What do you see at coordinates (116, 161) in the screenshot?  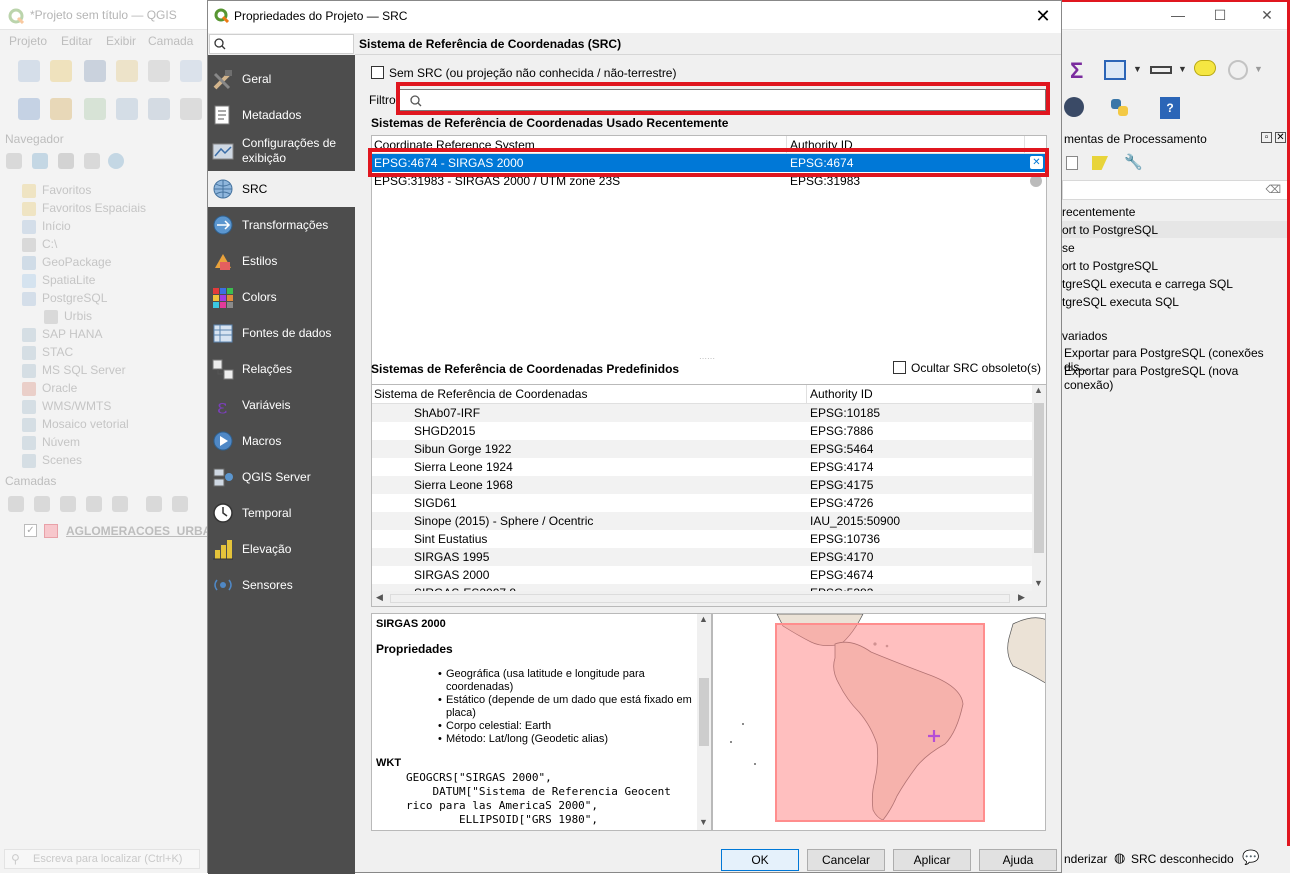 I see `info-icon` at bounding box center [116, 161].